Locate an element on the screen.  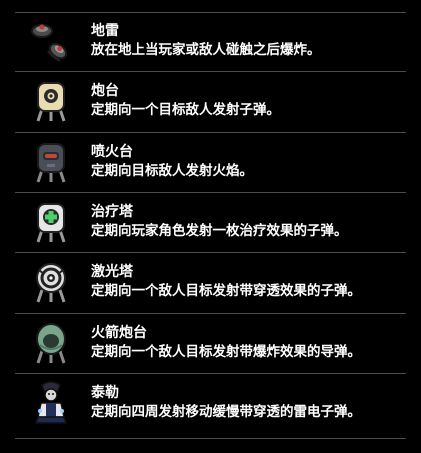
list-item-laser-tower: 激光塔 定期向一个敌人目标发射带穿透效果的子弹。 is located at coordinates (210, 283).